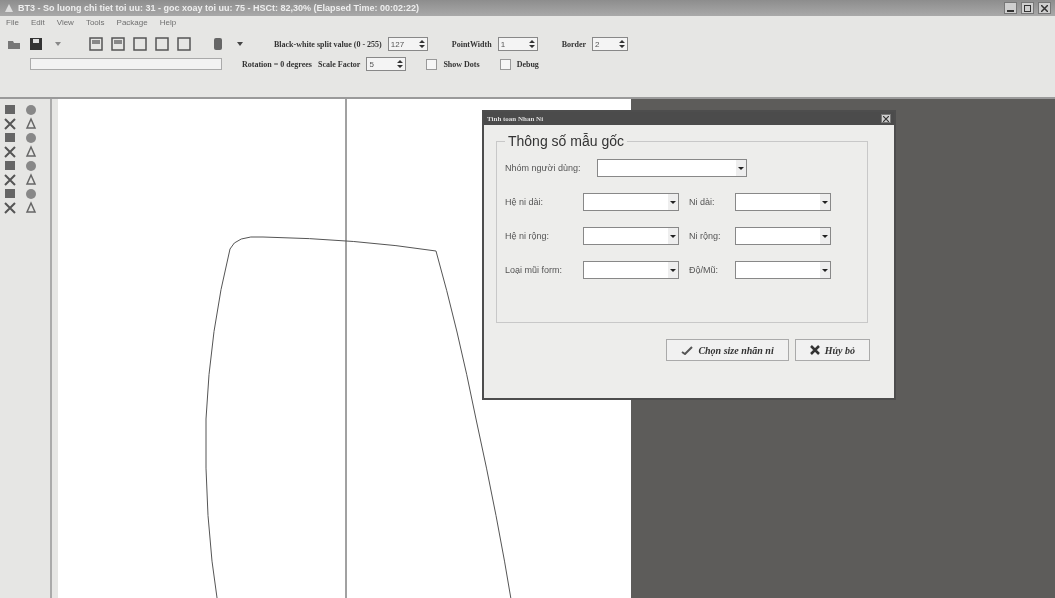 This screenshot has height=598, width=1055. What do you see at coordinates (461, 64) in the screenshot?
I see `checkbox-label: Show Dots` at bounding box center [461, 64].